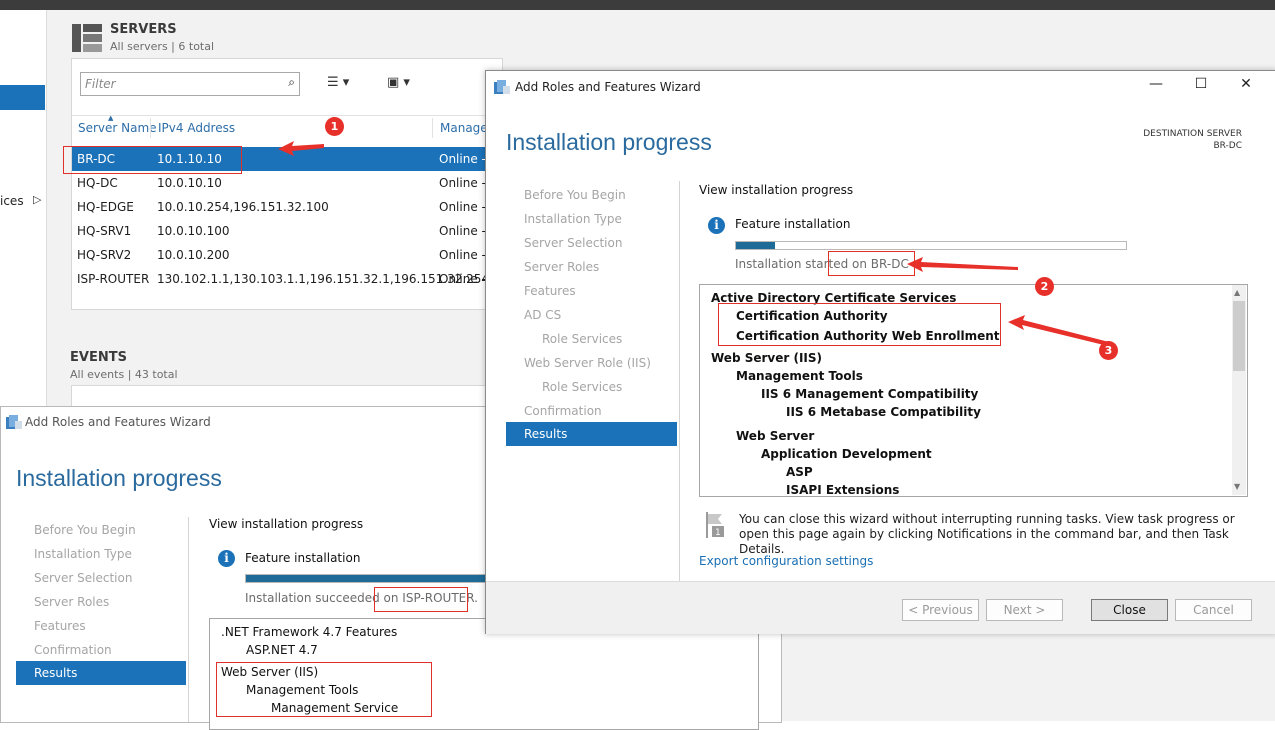  Describe the element at coordinates (799, 376) in the screenshot. I see `result-item: Management Tools` at that location.